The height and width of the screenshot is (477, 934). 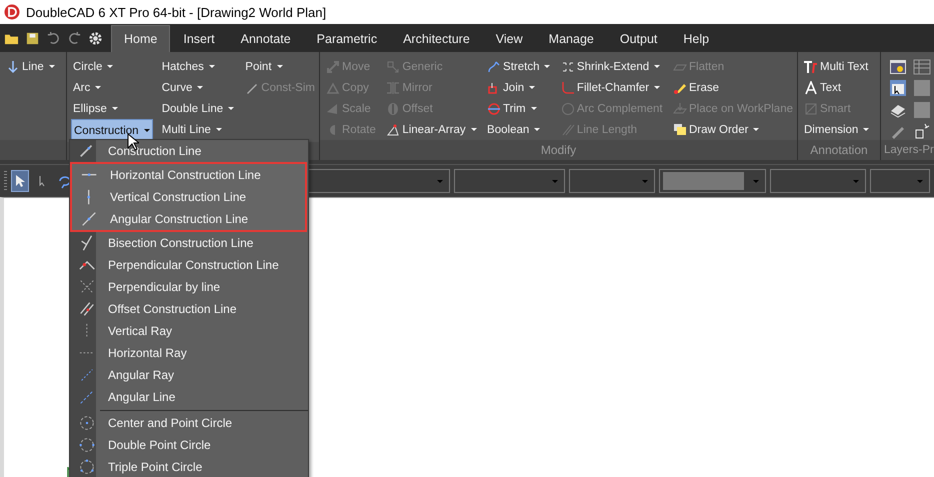 What do you see at coordinates (811, 109) in the screenshot?
I see `dimension-icon` at bounding box center [811, 109].